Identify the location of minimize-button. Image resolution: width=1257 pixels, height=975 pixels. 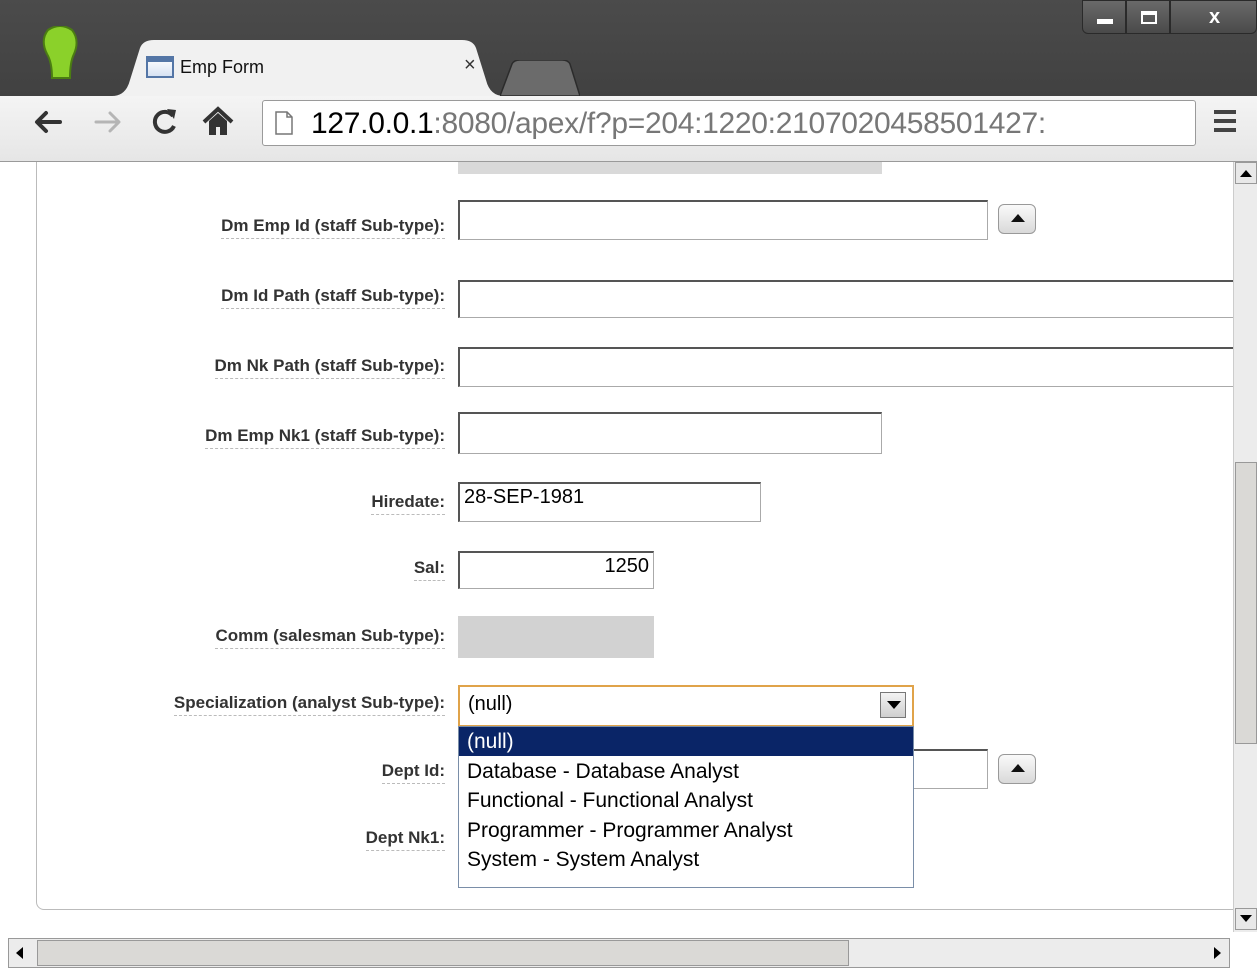
(1104, 17).